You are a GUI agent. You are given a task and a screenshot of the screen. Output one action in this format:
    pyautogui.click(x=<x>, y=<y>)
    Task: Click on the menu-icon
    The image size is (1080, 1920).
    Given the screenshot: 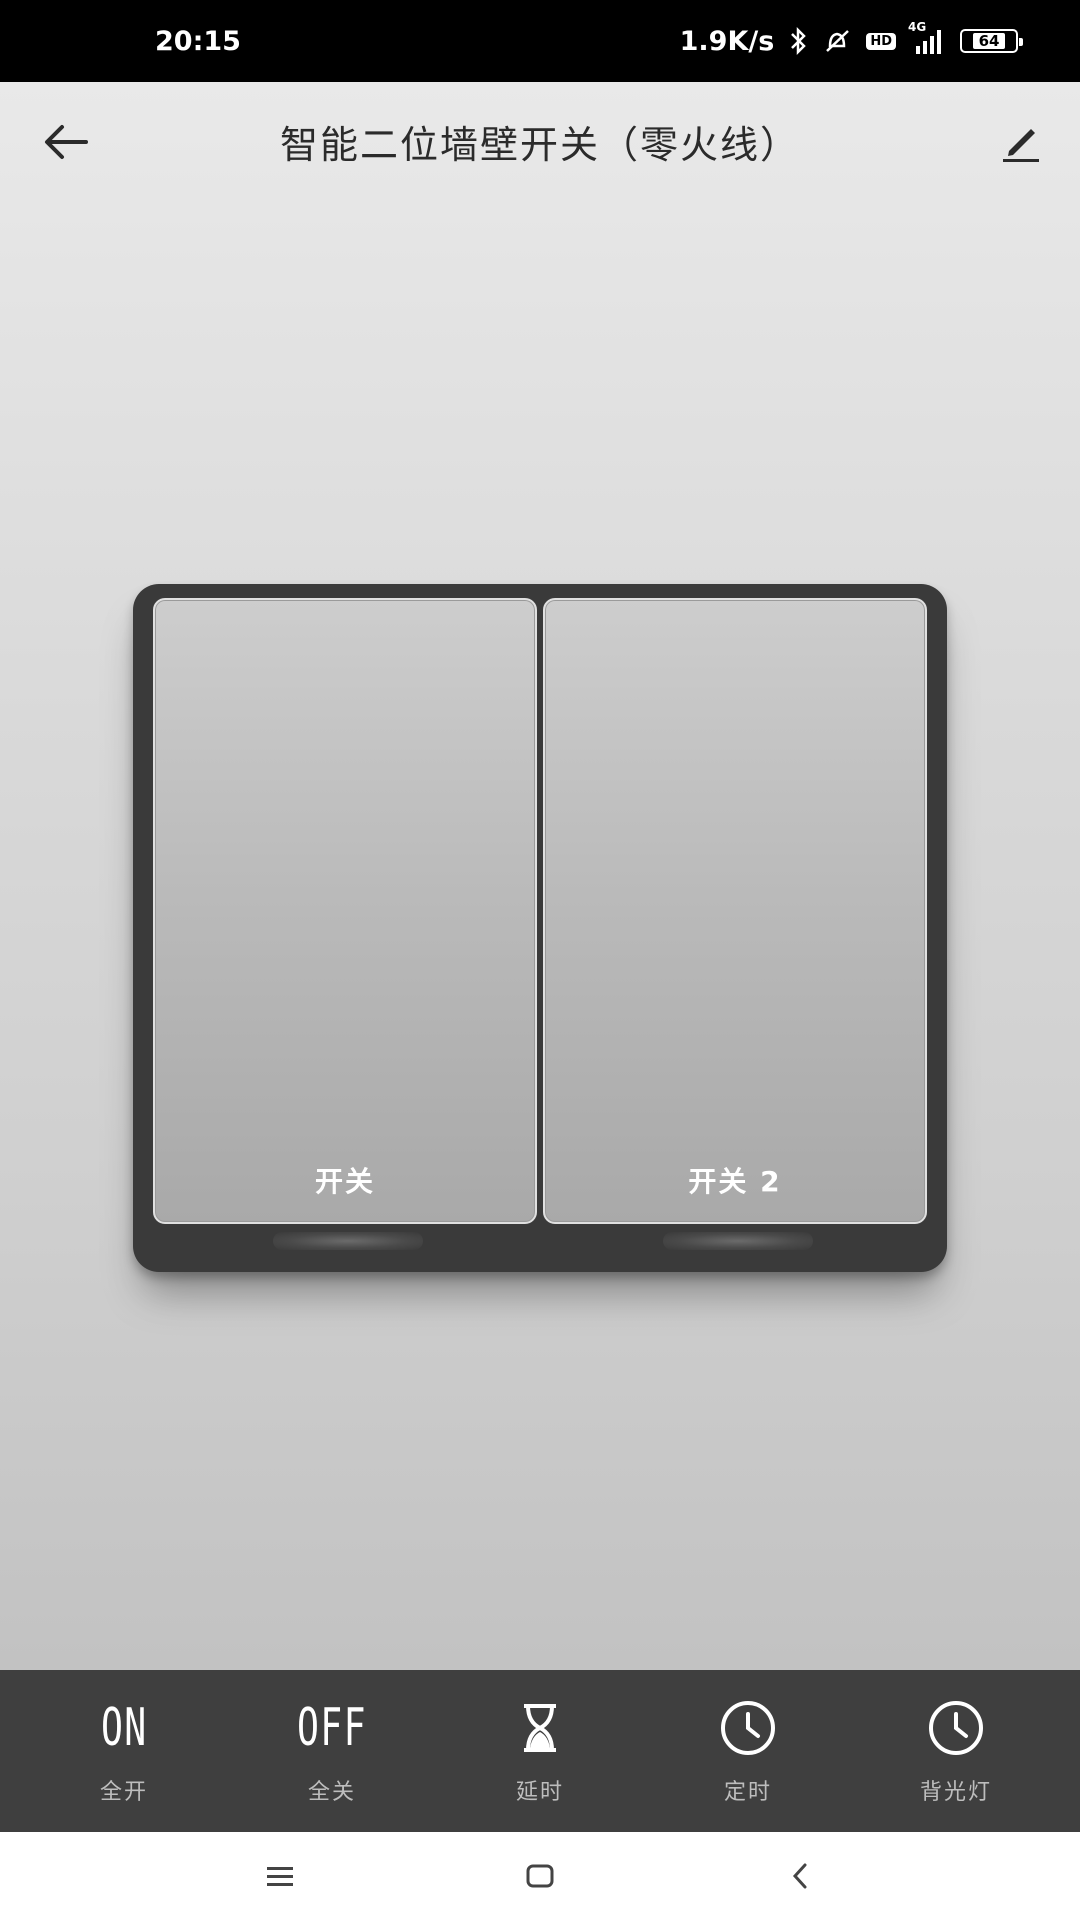 What is the action you would take?
    pyautogui.click(x=280, y=1876)
    